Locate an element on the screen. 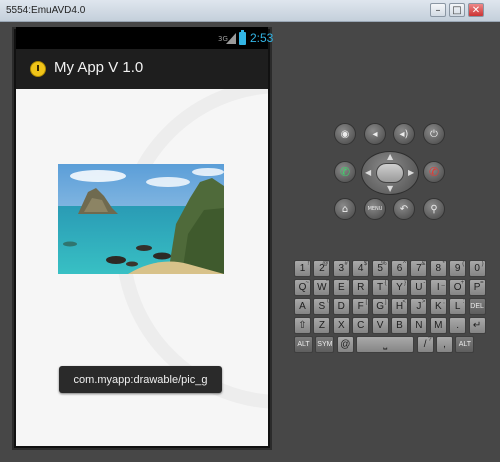 This screenshot has height=462, width=500. dpad-up-icon: ▲ is located at coordinates (390, 156).